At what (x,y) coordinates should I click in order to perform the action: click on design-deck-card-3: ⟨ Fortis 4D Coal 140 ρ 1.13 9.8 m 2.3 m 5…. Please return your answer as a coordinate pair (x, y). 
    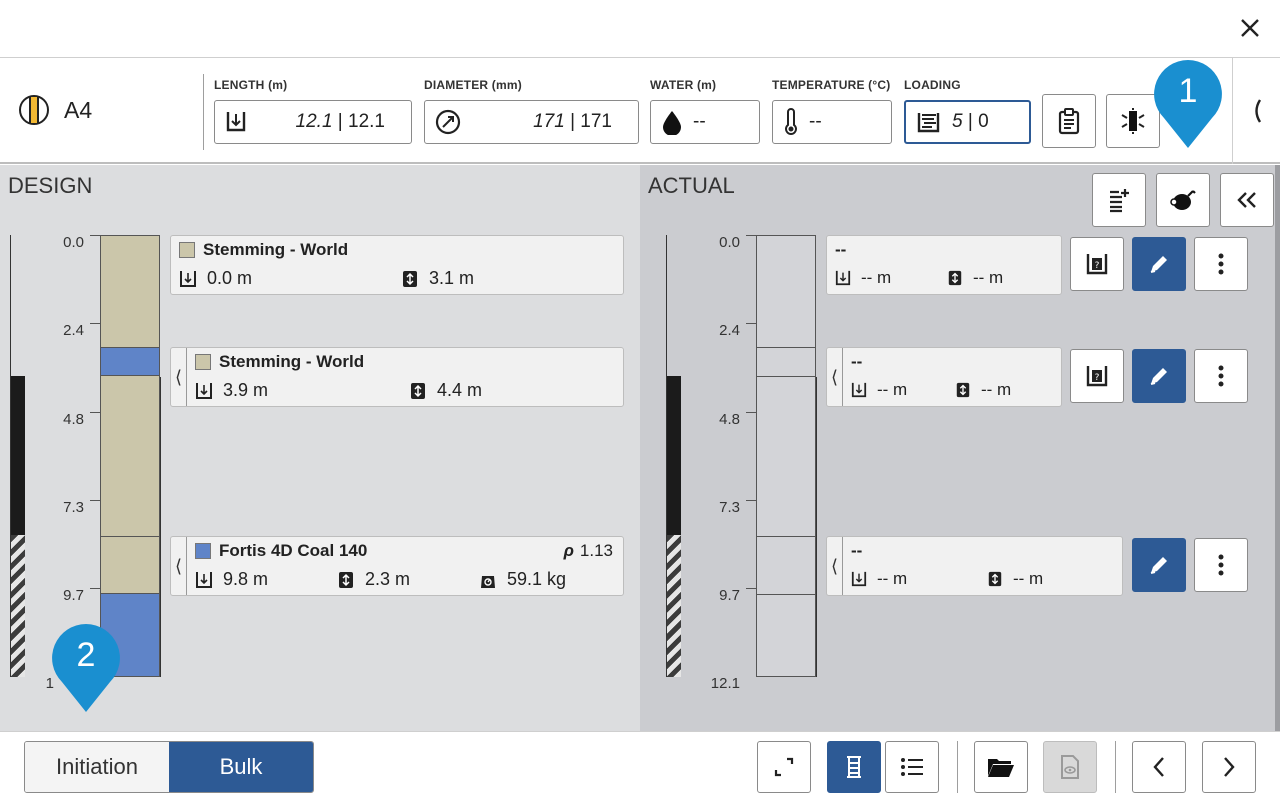
    Looking at the image, I should click on (397, 566).